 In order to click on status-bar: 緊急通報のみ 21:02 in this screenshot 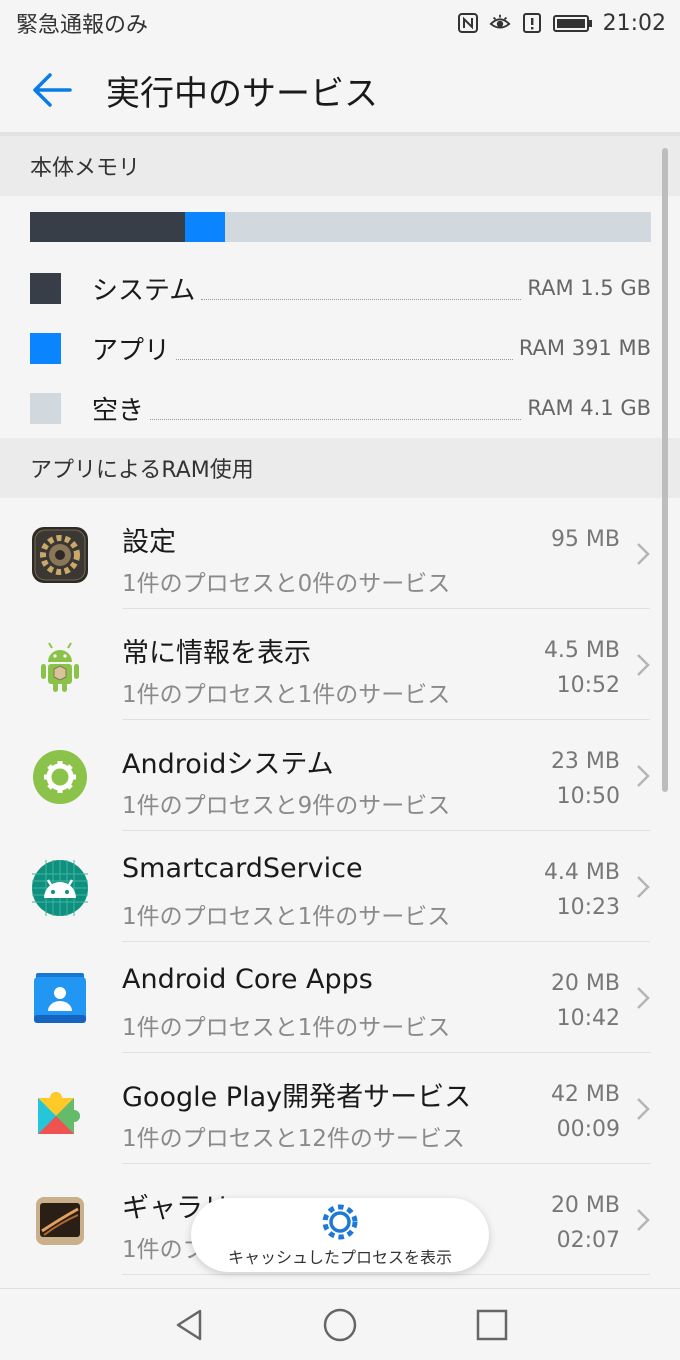, I will do `click(340, 23)`.